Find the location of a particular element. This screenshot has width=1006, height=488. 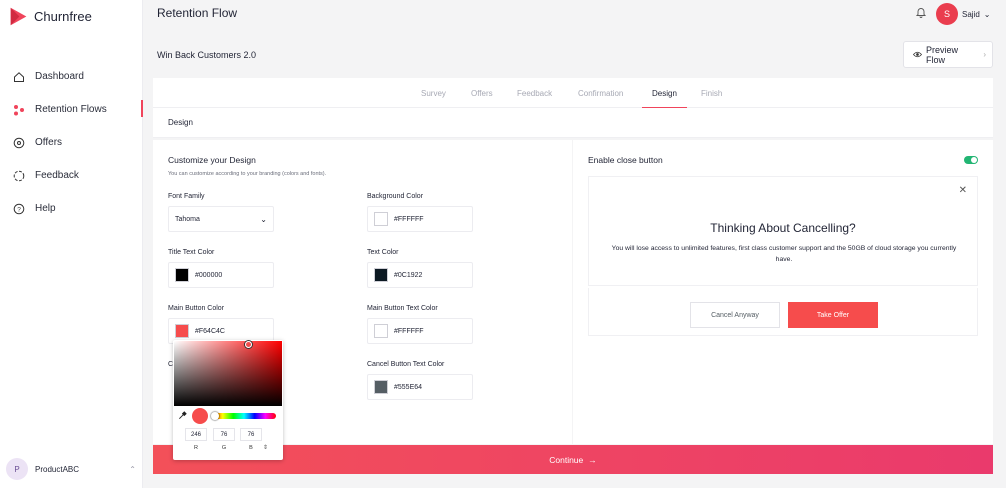

chevron-right-icon: › is located at coordinates (984, 54).